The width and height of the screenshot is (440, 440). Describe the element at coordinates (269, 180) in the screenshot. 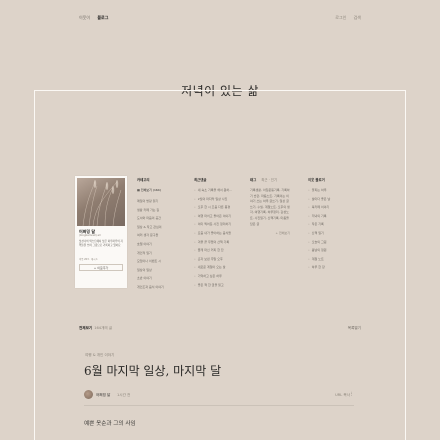

I see `tag-sort: 최근 · 인기` at that location.